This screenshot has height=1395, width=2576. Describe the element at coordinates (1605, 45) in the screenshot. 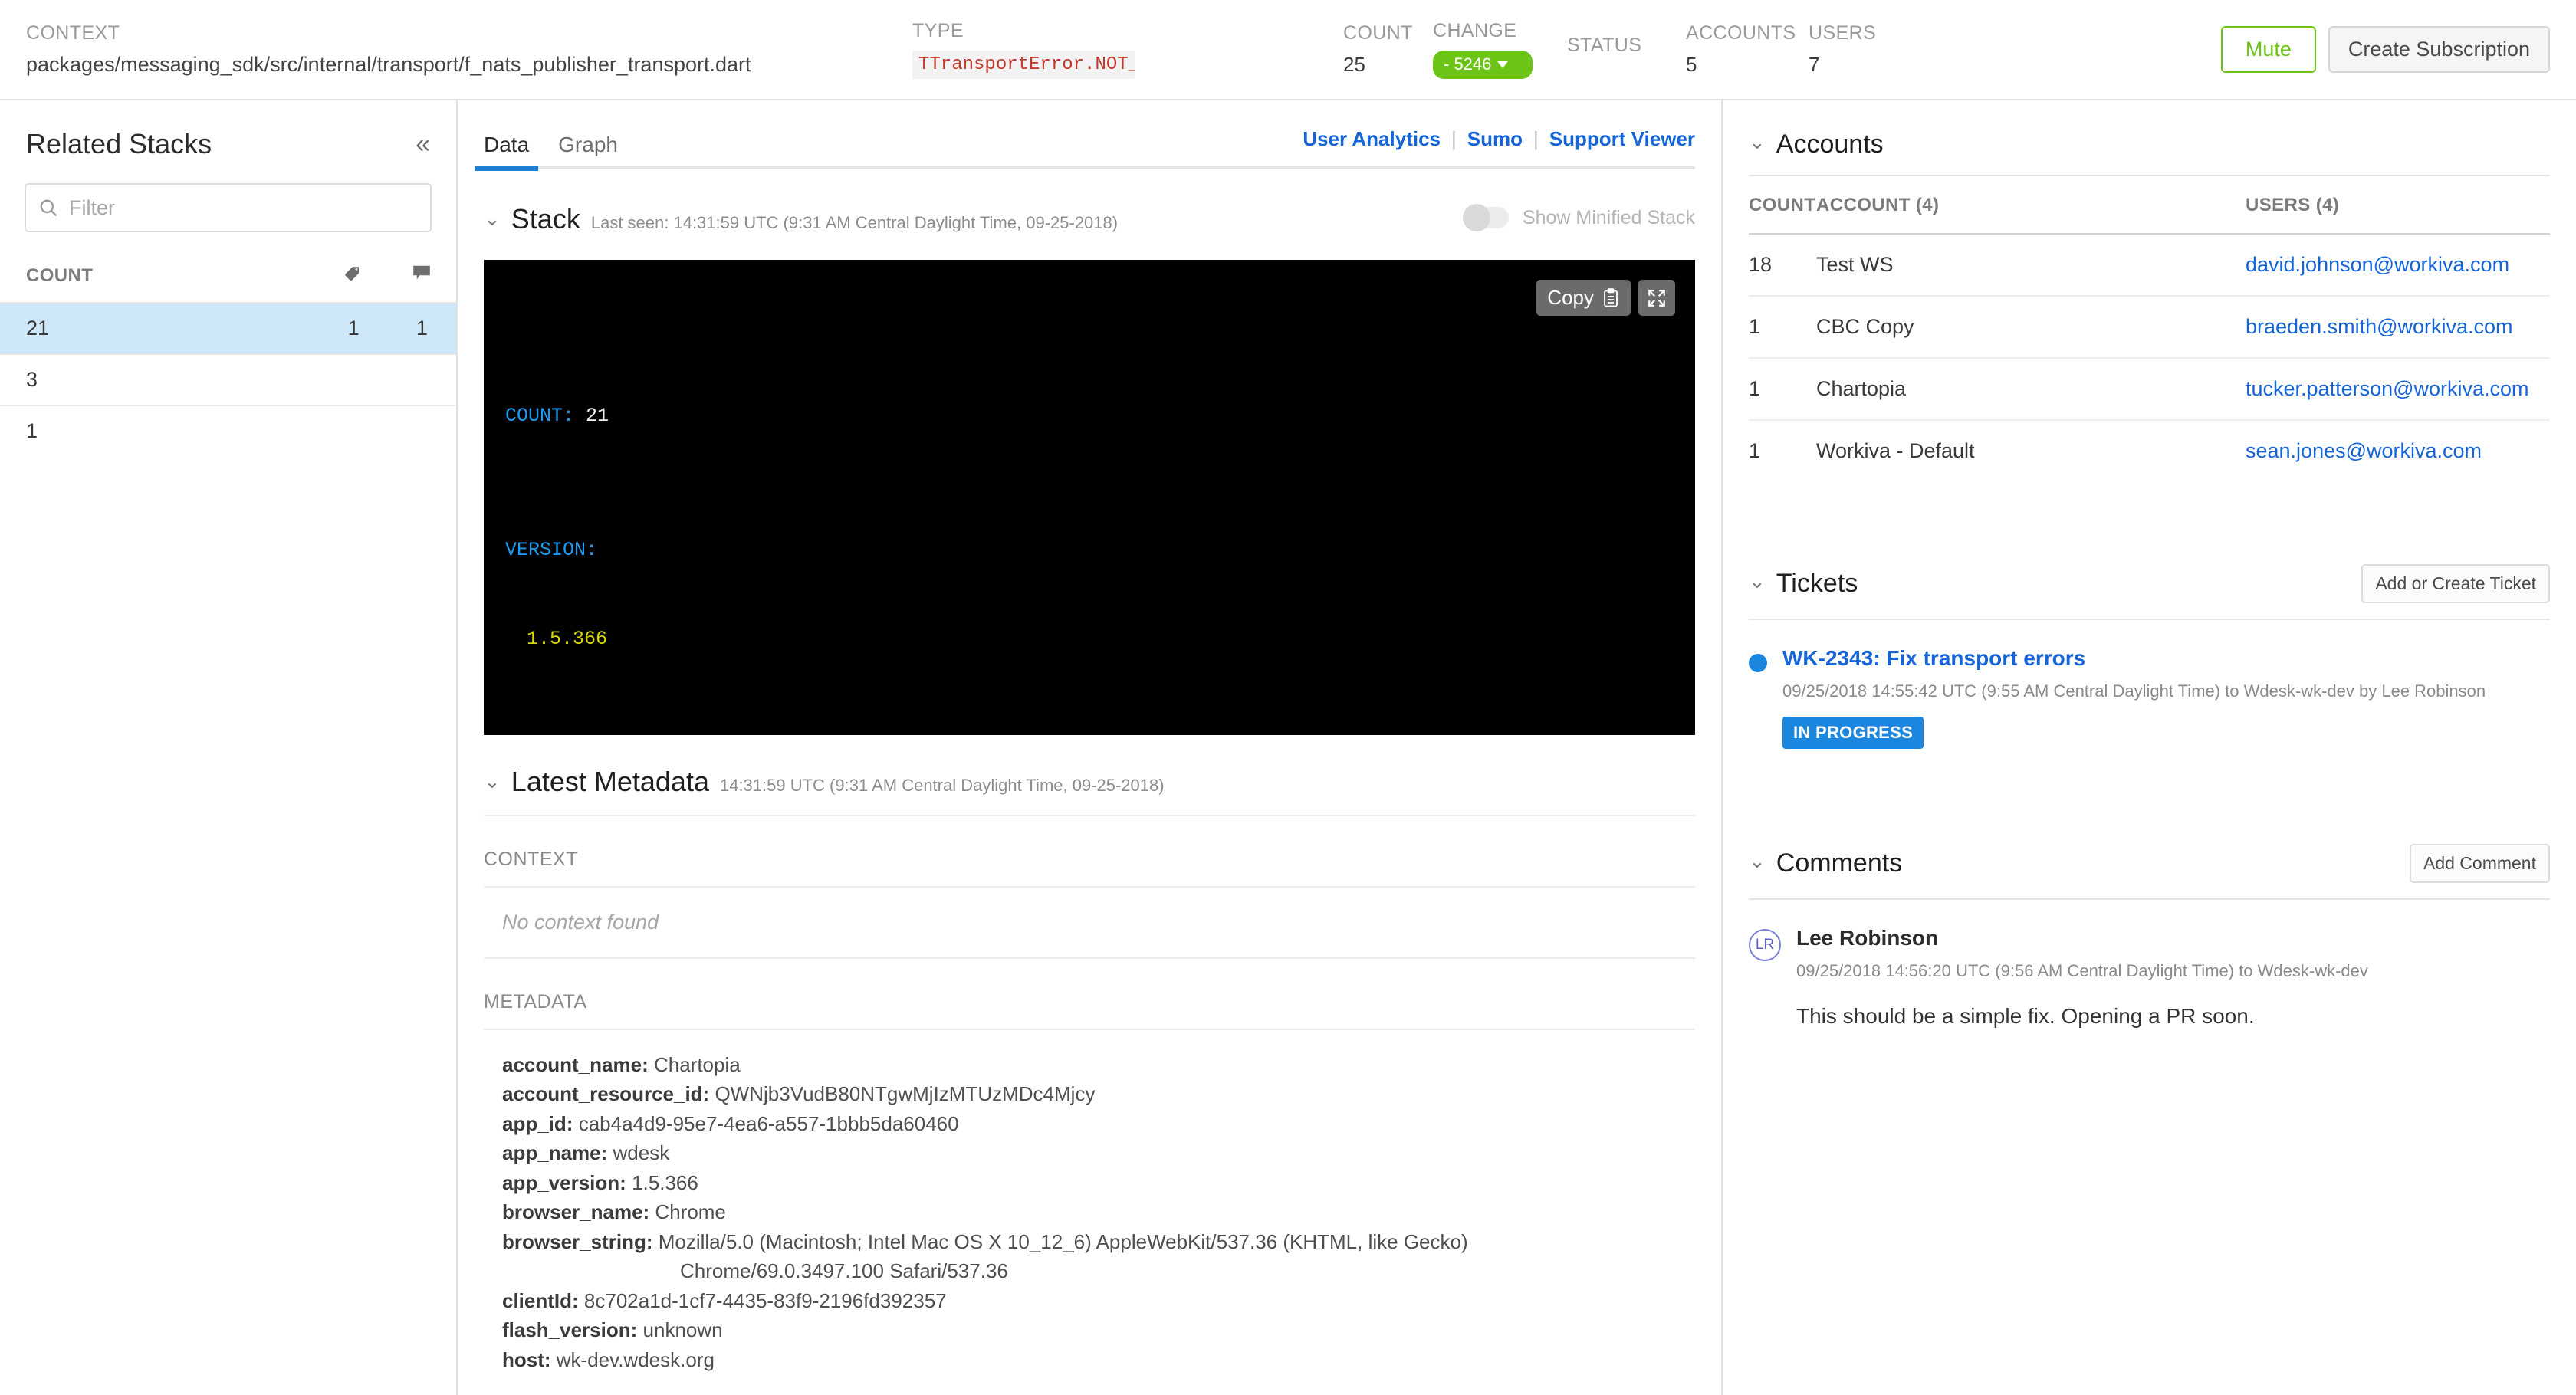

I see `status-label: STATUS` at that location.